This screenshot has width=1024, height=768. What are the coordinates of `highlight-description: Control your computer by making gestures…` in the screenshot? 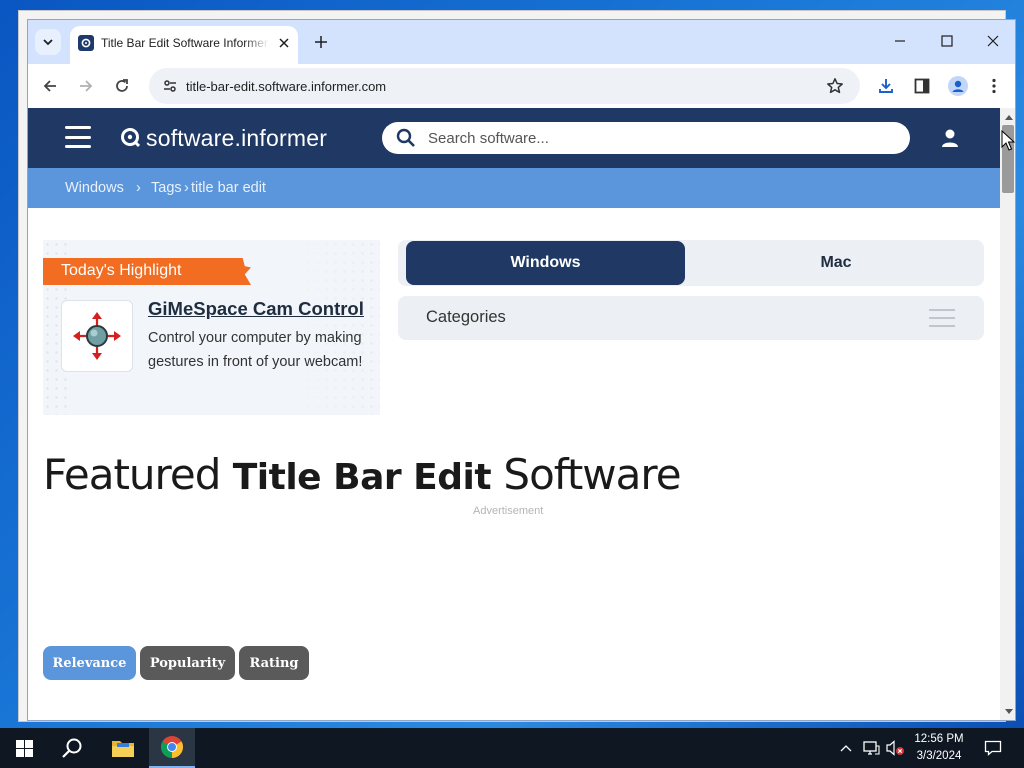 It's located at (255, 350).